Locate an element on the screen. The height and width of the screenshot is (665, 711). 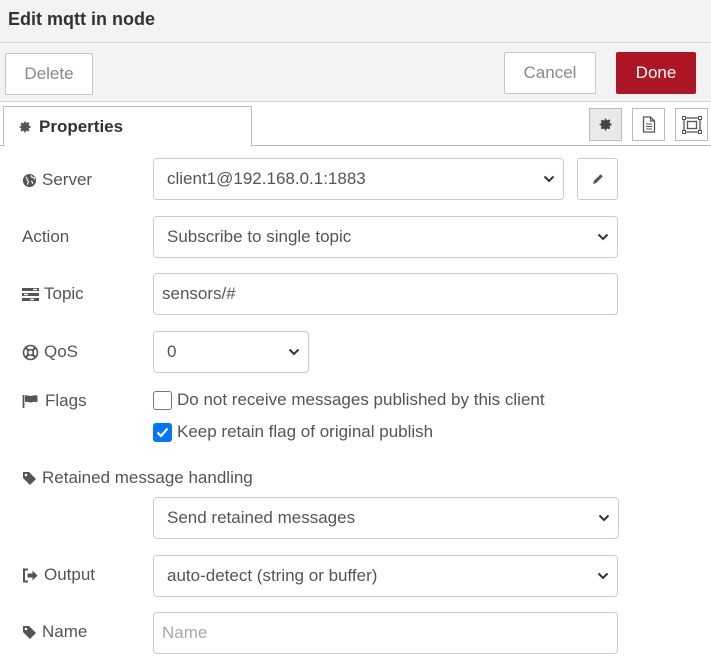
topic-label-row: Topic is located at coordinates (53, 294).